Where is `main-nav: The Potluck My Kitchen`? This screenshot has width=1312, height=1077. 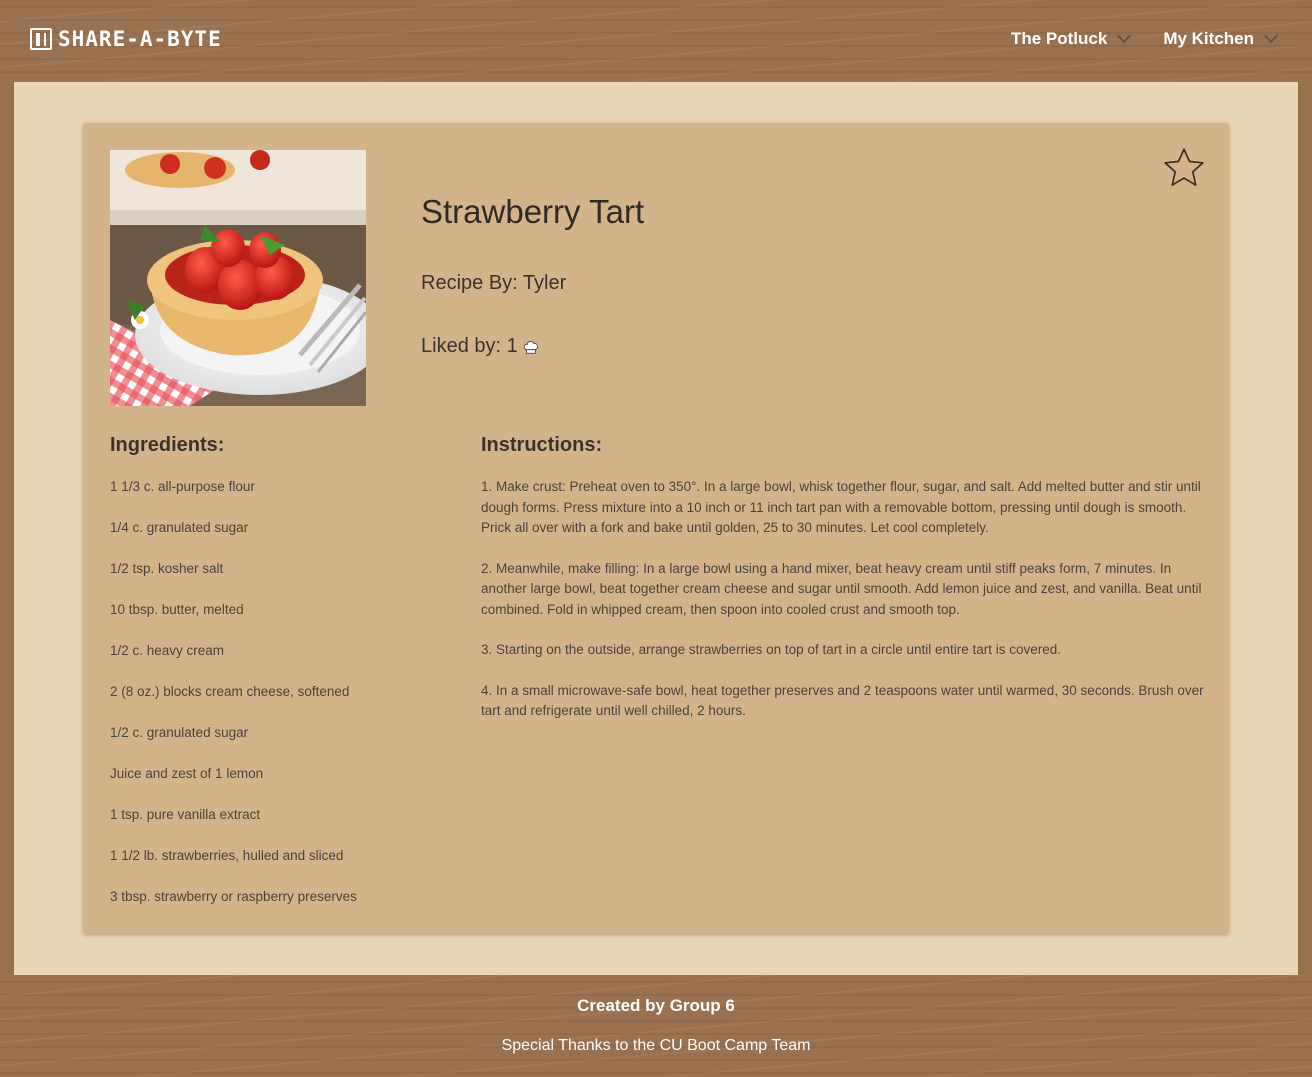
main-nav: The Potluck My Kitchen is located at coordinates (1144, 38).